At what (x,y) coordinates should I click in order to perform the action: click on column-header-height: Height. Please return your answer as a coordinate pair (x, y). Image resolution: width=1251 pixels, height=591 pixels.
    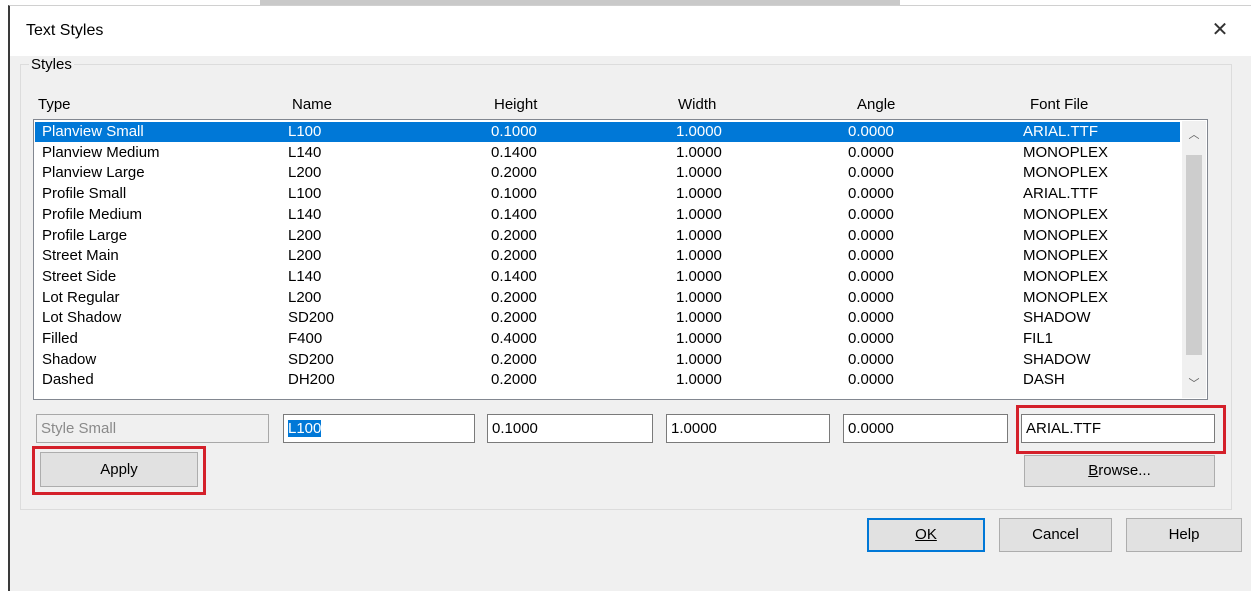
    Looking at the image, I should click on (515, 104).